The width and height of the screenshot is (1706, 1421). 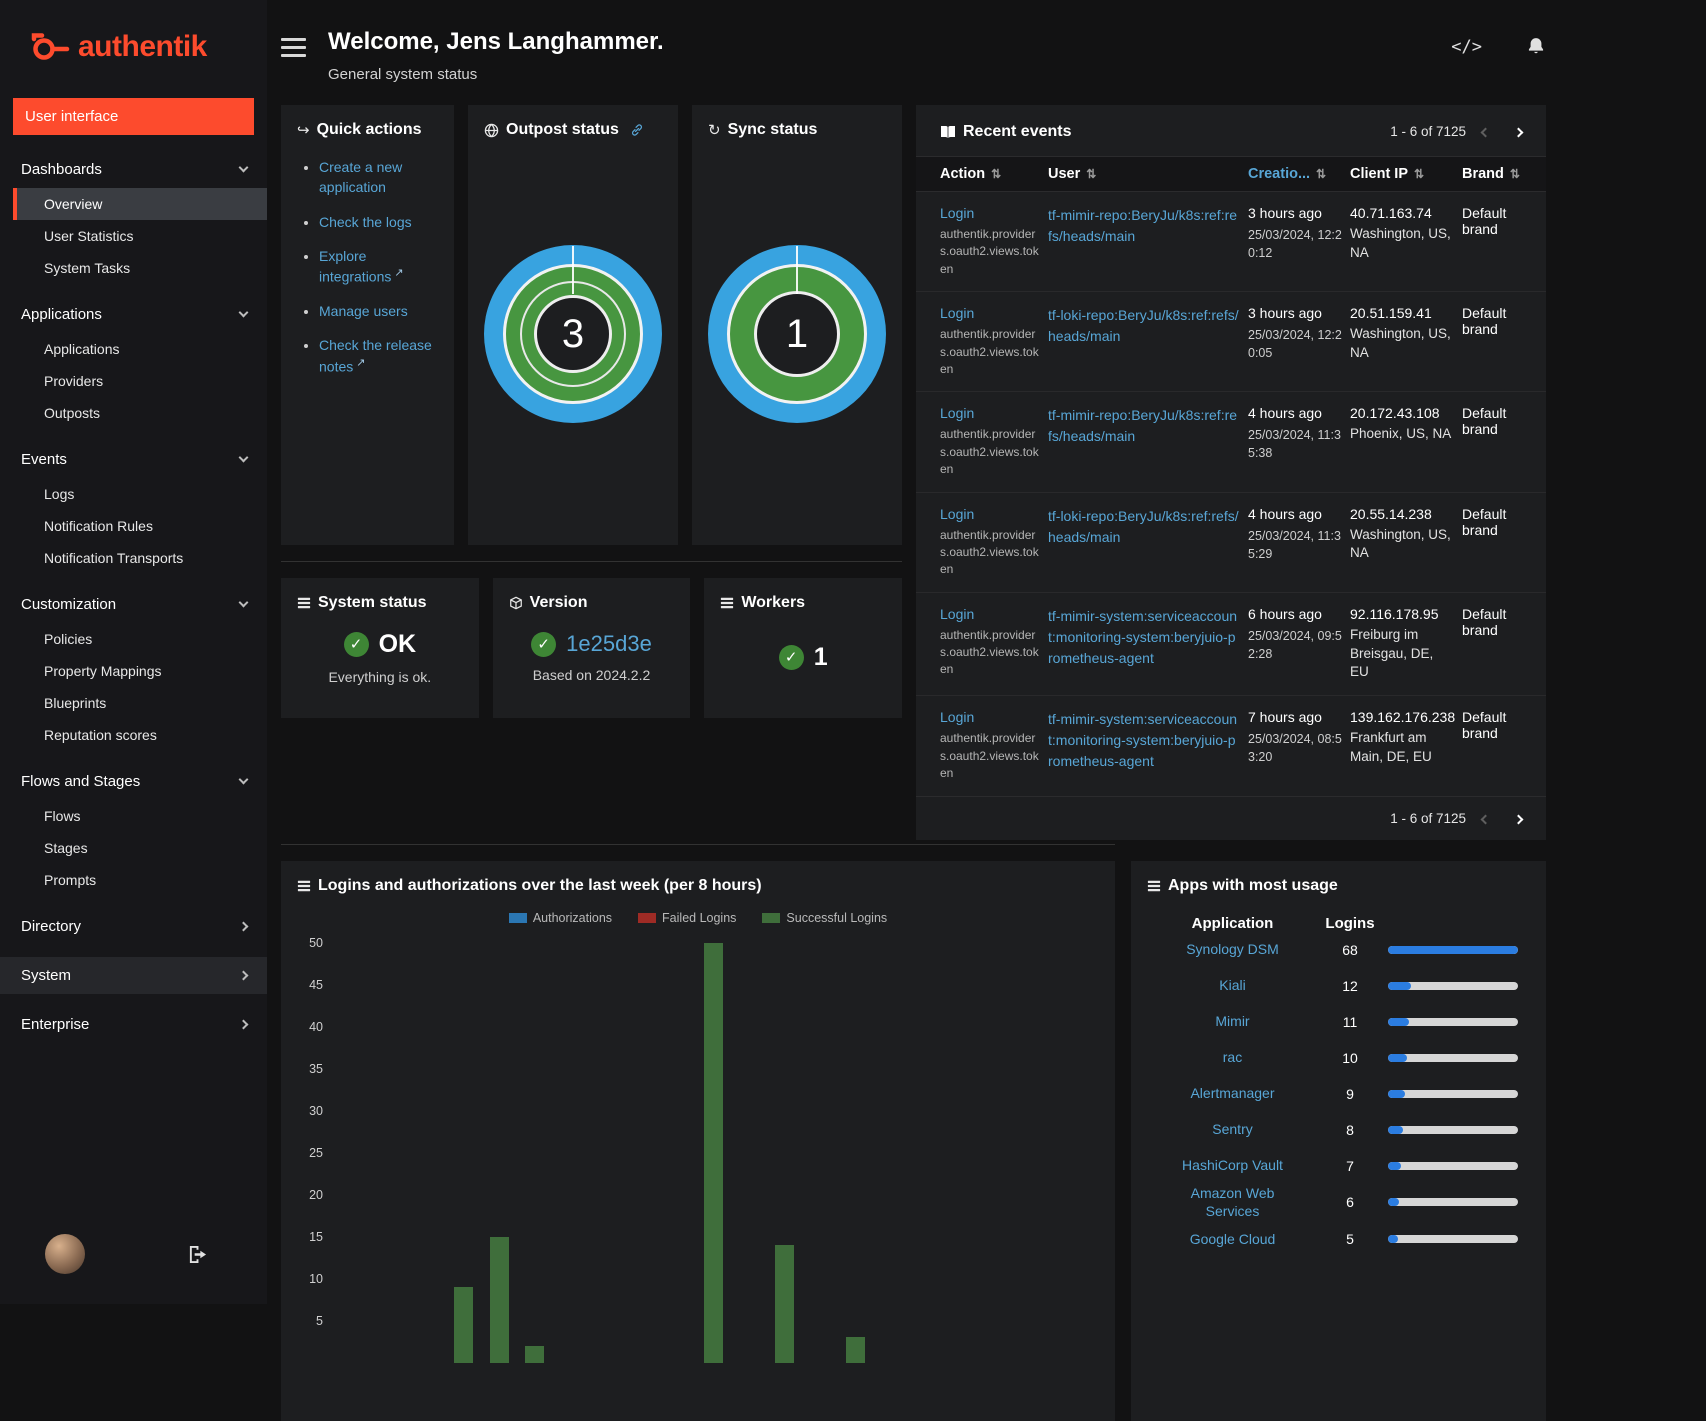 What do you see at coordinates (1233, 1129) in the screenshot?
I see `app-name-sentry: Sentry` at bounding box center [1233, 1129].